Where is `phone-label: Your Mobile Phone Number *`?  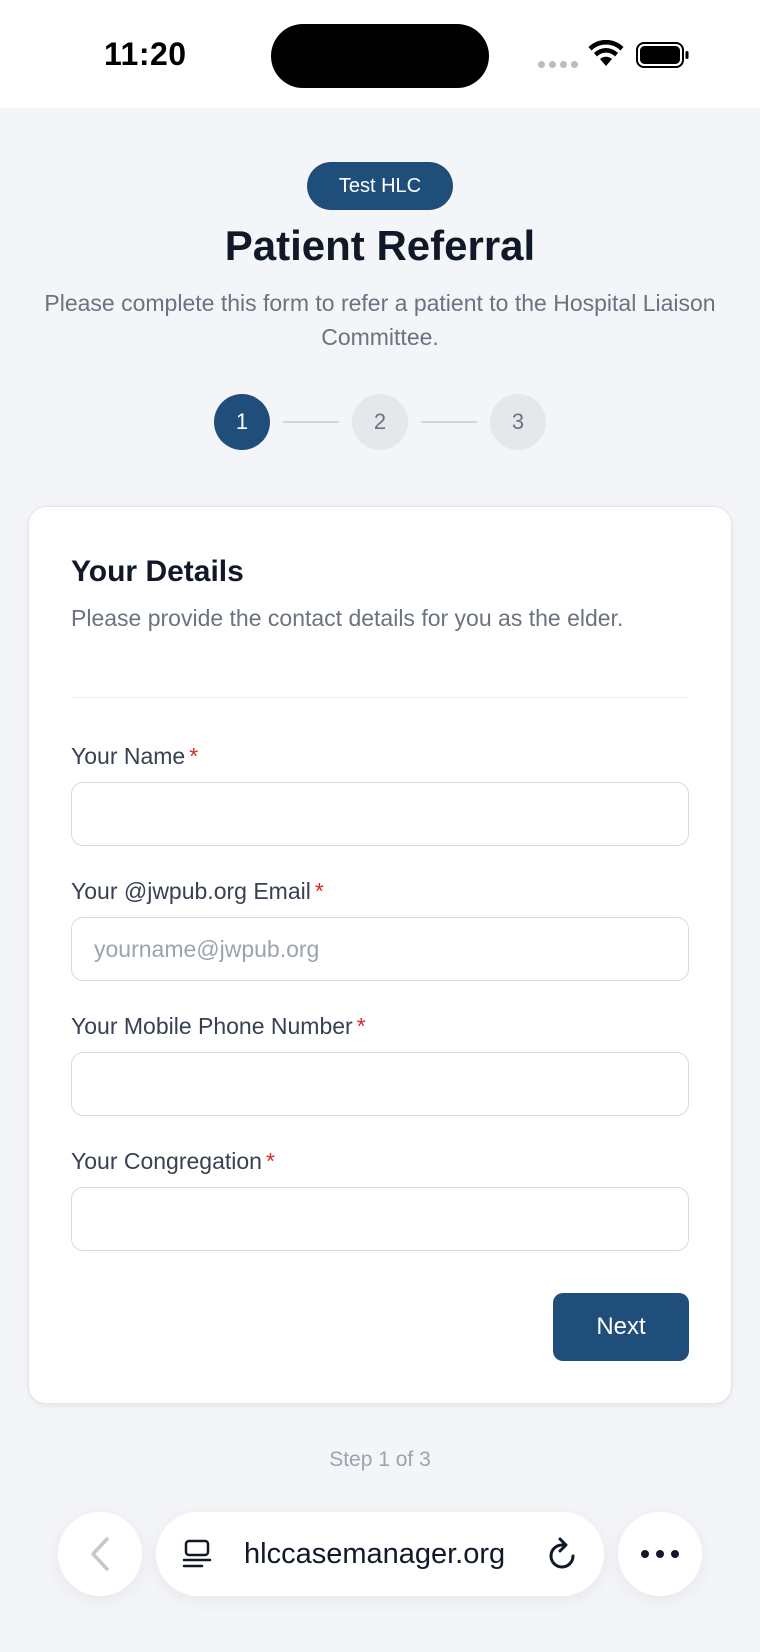
phone-label: Your Mobile Phone Number * is located at coordinates (218, 1026).